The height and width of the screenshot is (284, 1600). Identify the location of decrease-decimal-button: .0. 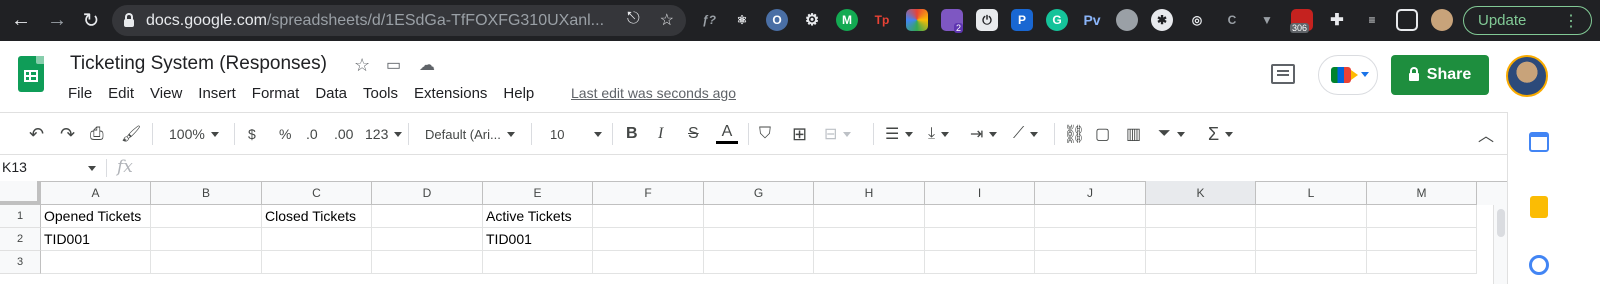
(312, 134).